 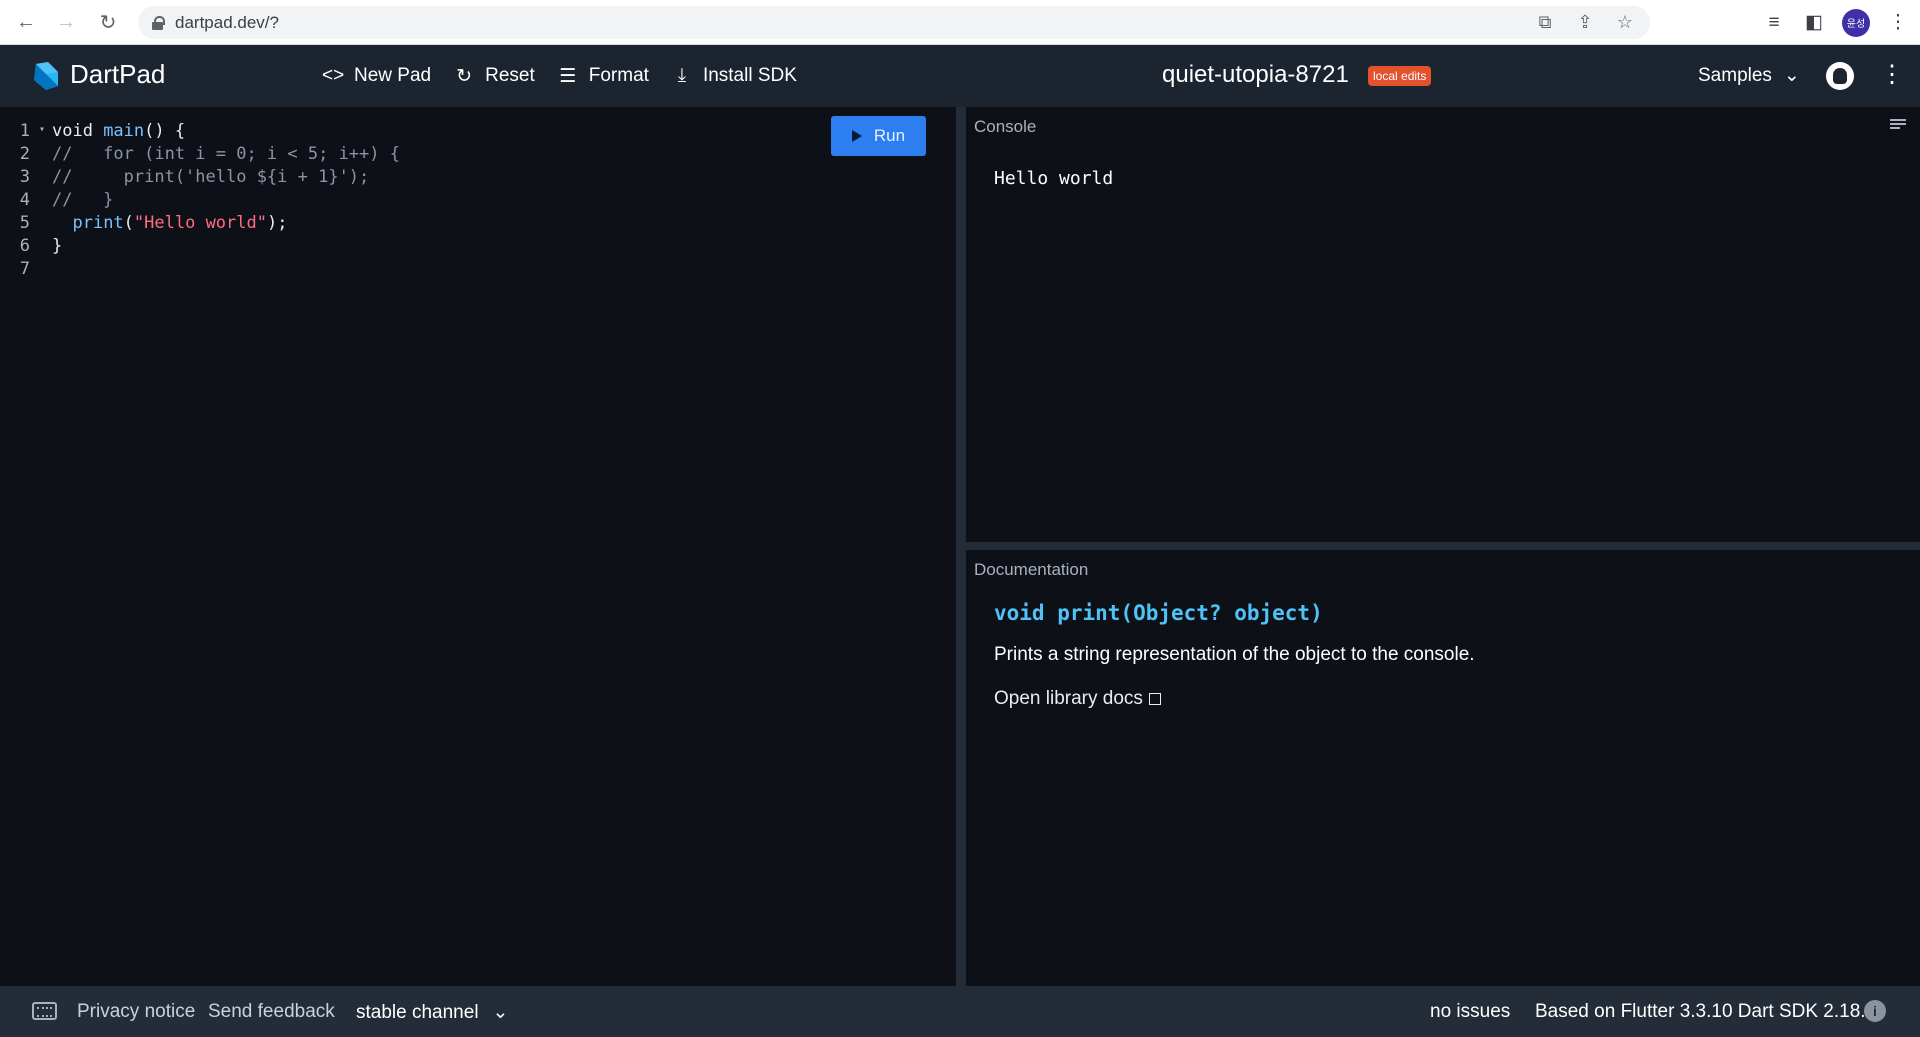 I want to click on code-token: // }, so click(x=83, y=200).